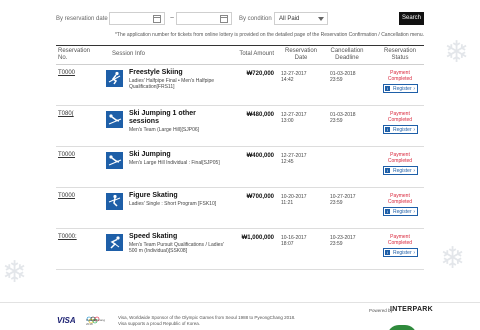 This screenshot has width=480, height=330. Describe the element at coordinates (347, 54) in the screenshot. I see `header-cancellation-deadline: Cancellation Deadline` at that location.